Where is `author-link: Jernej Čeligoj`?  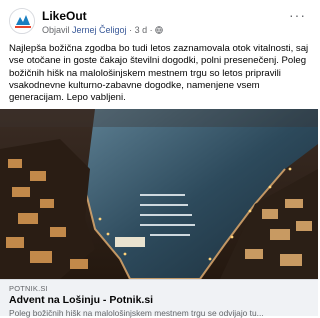 author-link: Jernej Čeligoj is located at coordinates (99, 30).